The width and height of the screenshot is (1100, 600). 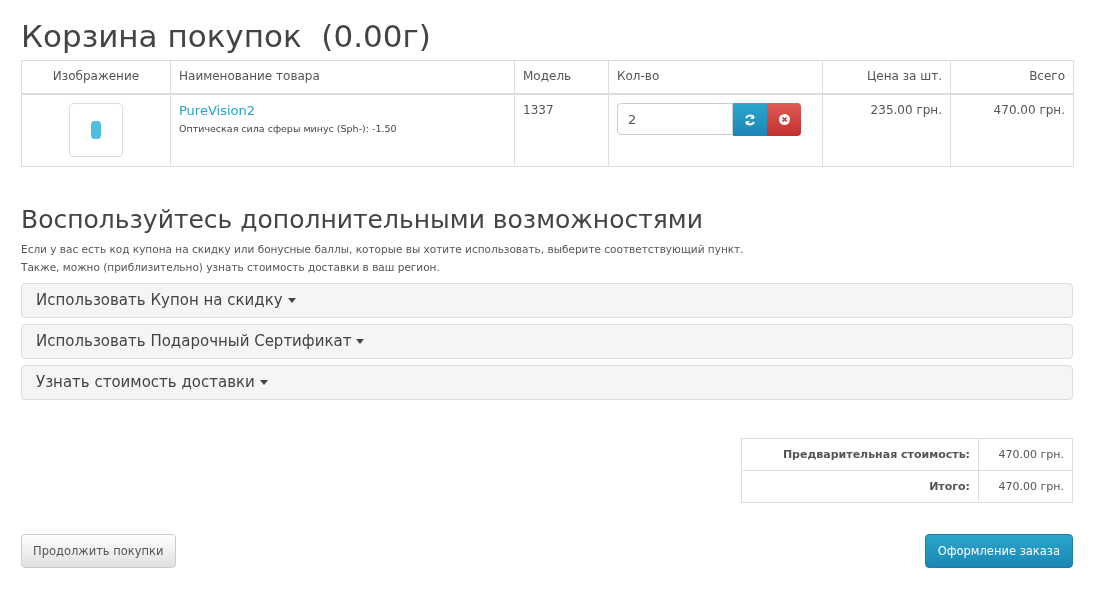 I want to click on accordion-header: Использовать Купон на скидку, so click(x=547, y=300).